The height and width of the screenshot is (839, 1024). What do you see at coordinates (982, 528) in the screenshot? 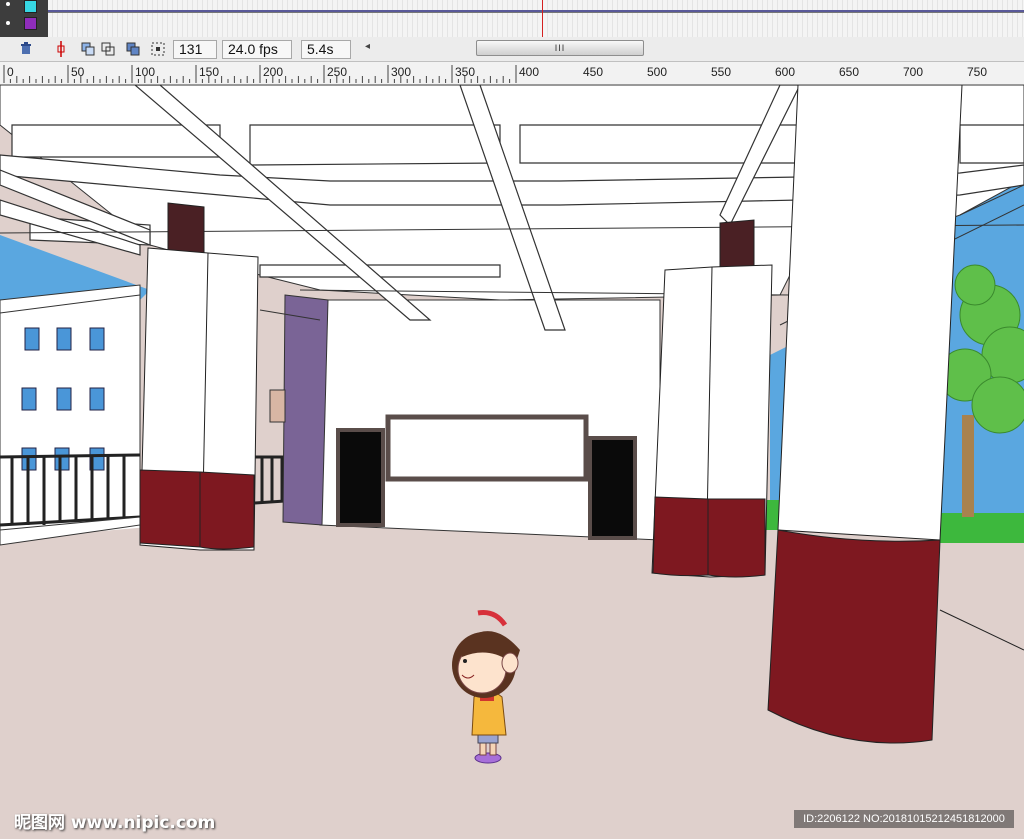
I see `grass-strip` at bounding box center [982, 528].